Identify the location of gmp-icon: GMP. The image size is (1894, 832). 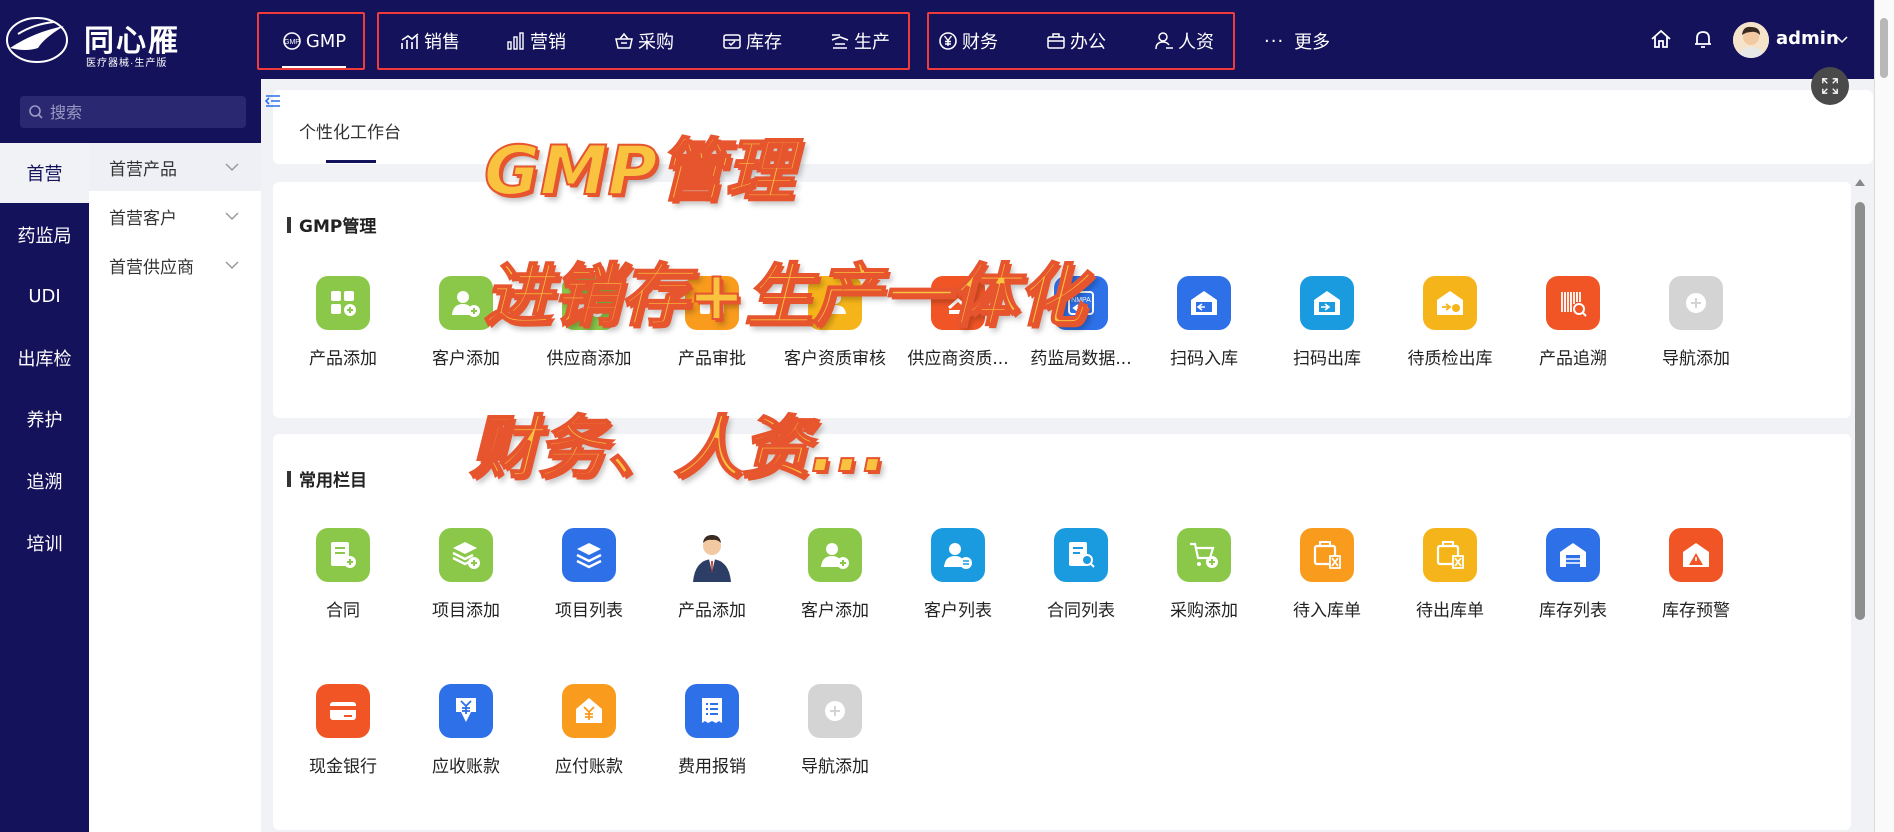
(292, 41).